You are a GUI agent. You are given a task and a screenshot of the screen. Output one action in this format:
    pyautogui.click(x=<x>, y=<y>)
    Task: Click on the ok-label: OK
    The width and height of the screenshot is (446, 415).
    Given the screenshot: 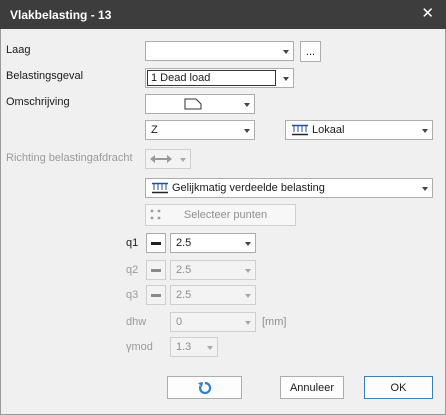 What is the action you would take?
    pyautogui.click(x=398, y=387)
    